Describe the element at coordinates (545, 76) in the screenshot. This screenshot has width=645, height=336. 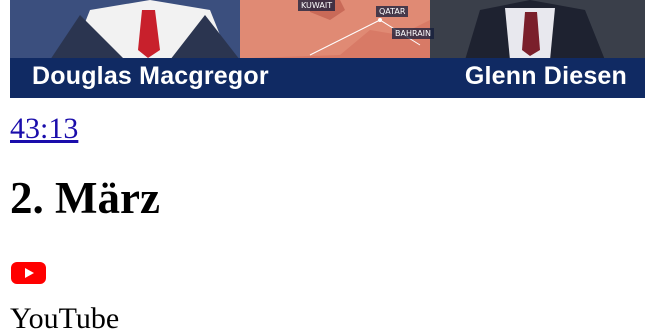
I see `right-guest-name: Glenn Diesen` at that location.